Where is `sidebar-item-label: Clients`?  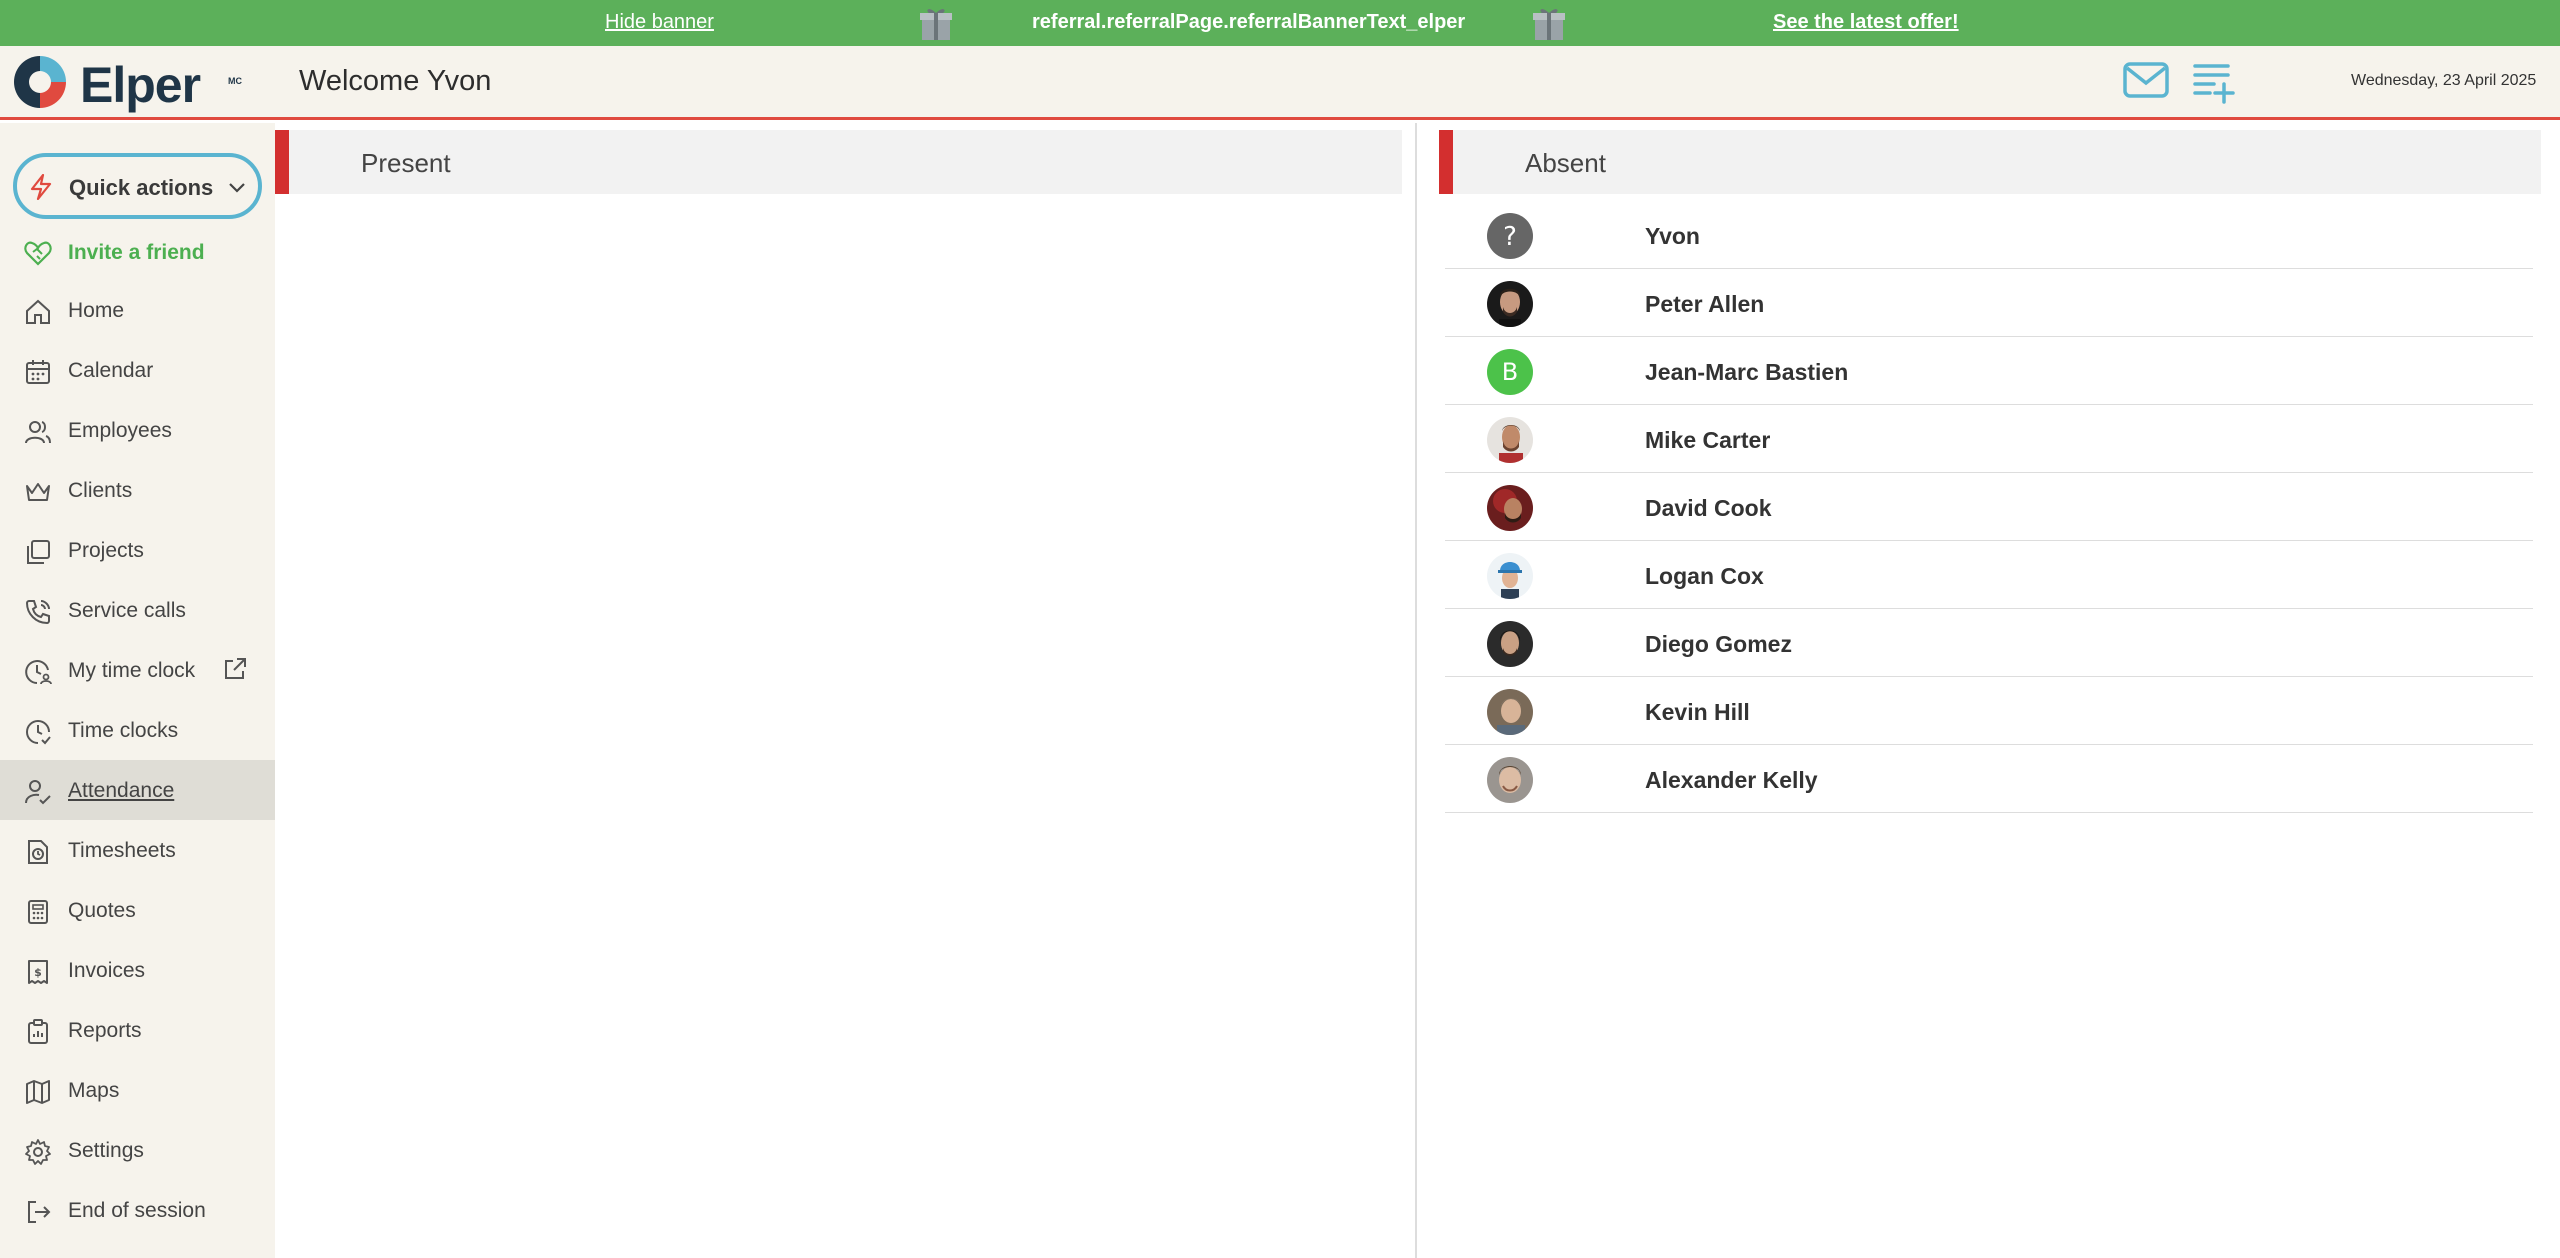 sidebar-item-label: Clients is located at coordinates (100, 490).